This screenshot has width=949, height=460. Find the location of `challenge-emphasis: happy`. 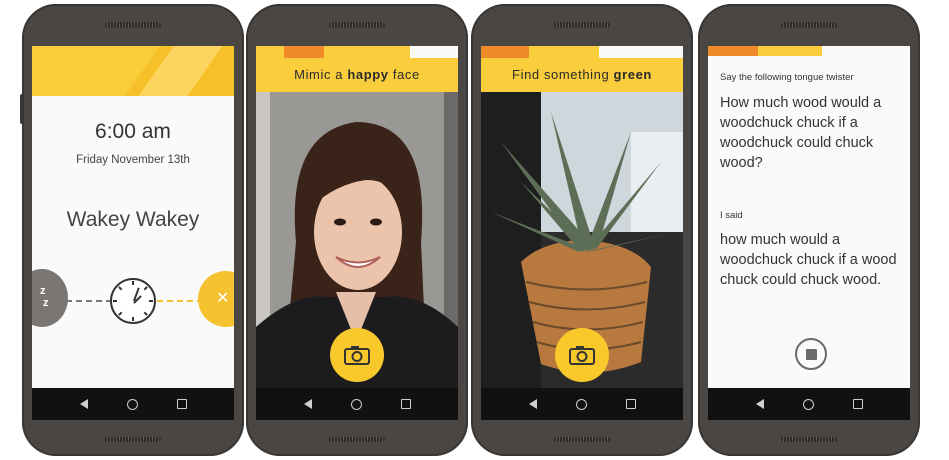

challenge-emphasis: happy is located at coordinates (368, 74).